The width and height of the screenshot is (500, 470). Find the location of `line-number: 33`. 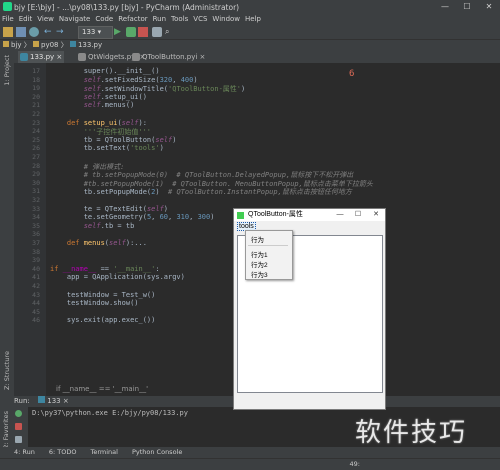

line-number: 33 is located at coordinates (36, 208).